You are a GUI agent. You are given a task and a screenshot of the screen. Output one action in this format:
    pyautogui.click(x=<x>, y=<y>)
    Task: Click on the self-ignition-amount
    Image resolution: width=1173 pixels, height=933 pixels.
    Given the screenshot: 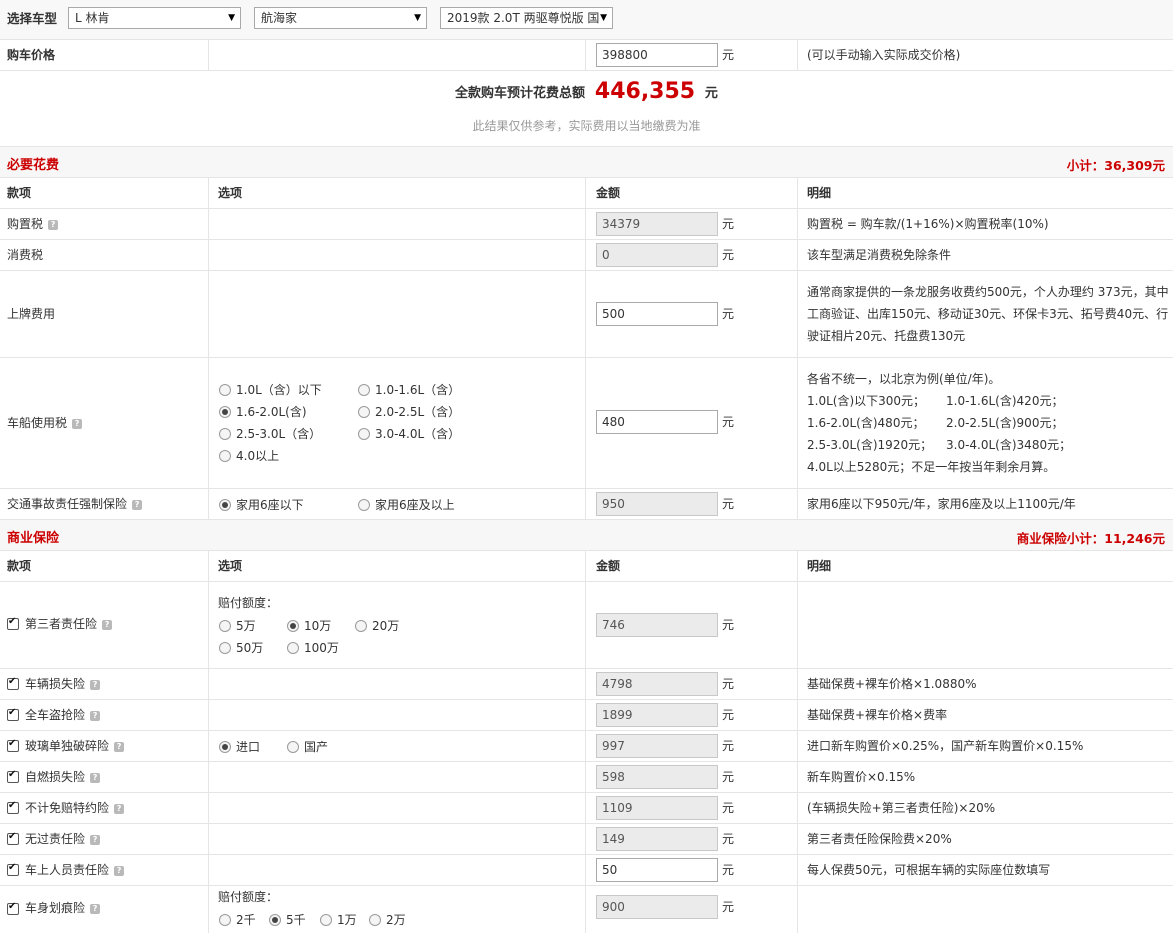 What is the action you would take?
    pyautogui.click(x=657, y=777)
    